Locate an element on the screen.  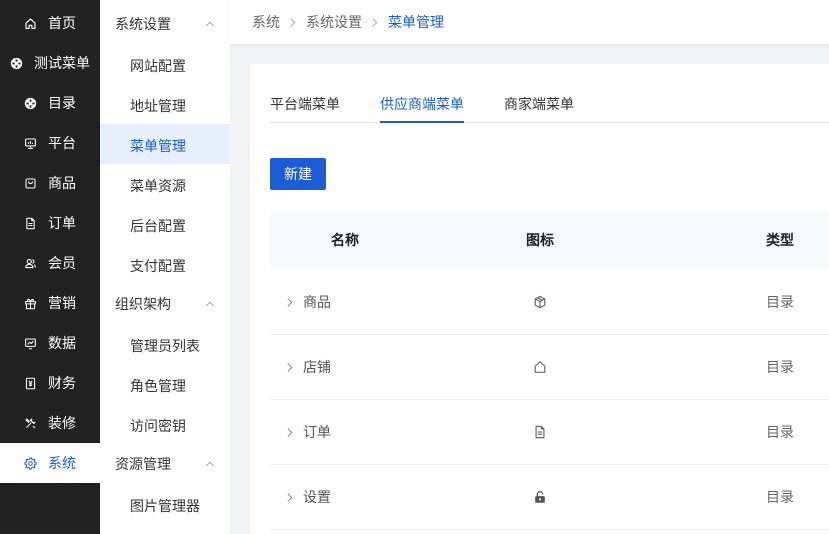
nav-item-data: 数据 is located at coordinates (50, 343).